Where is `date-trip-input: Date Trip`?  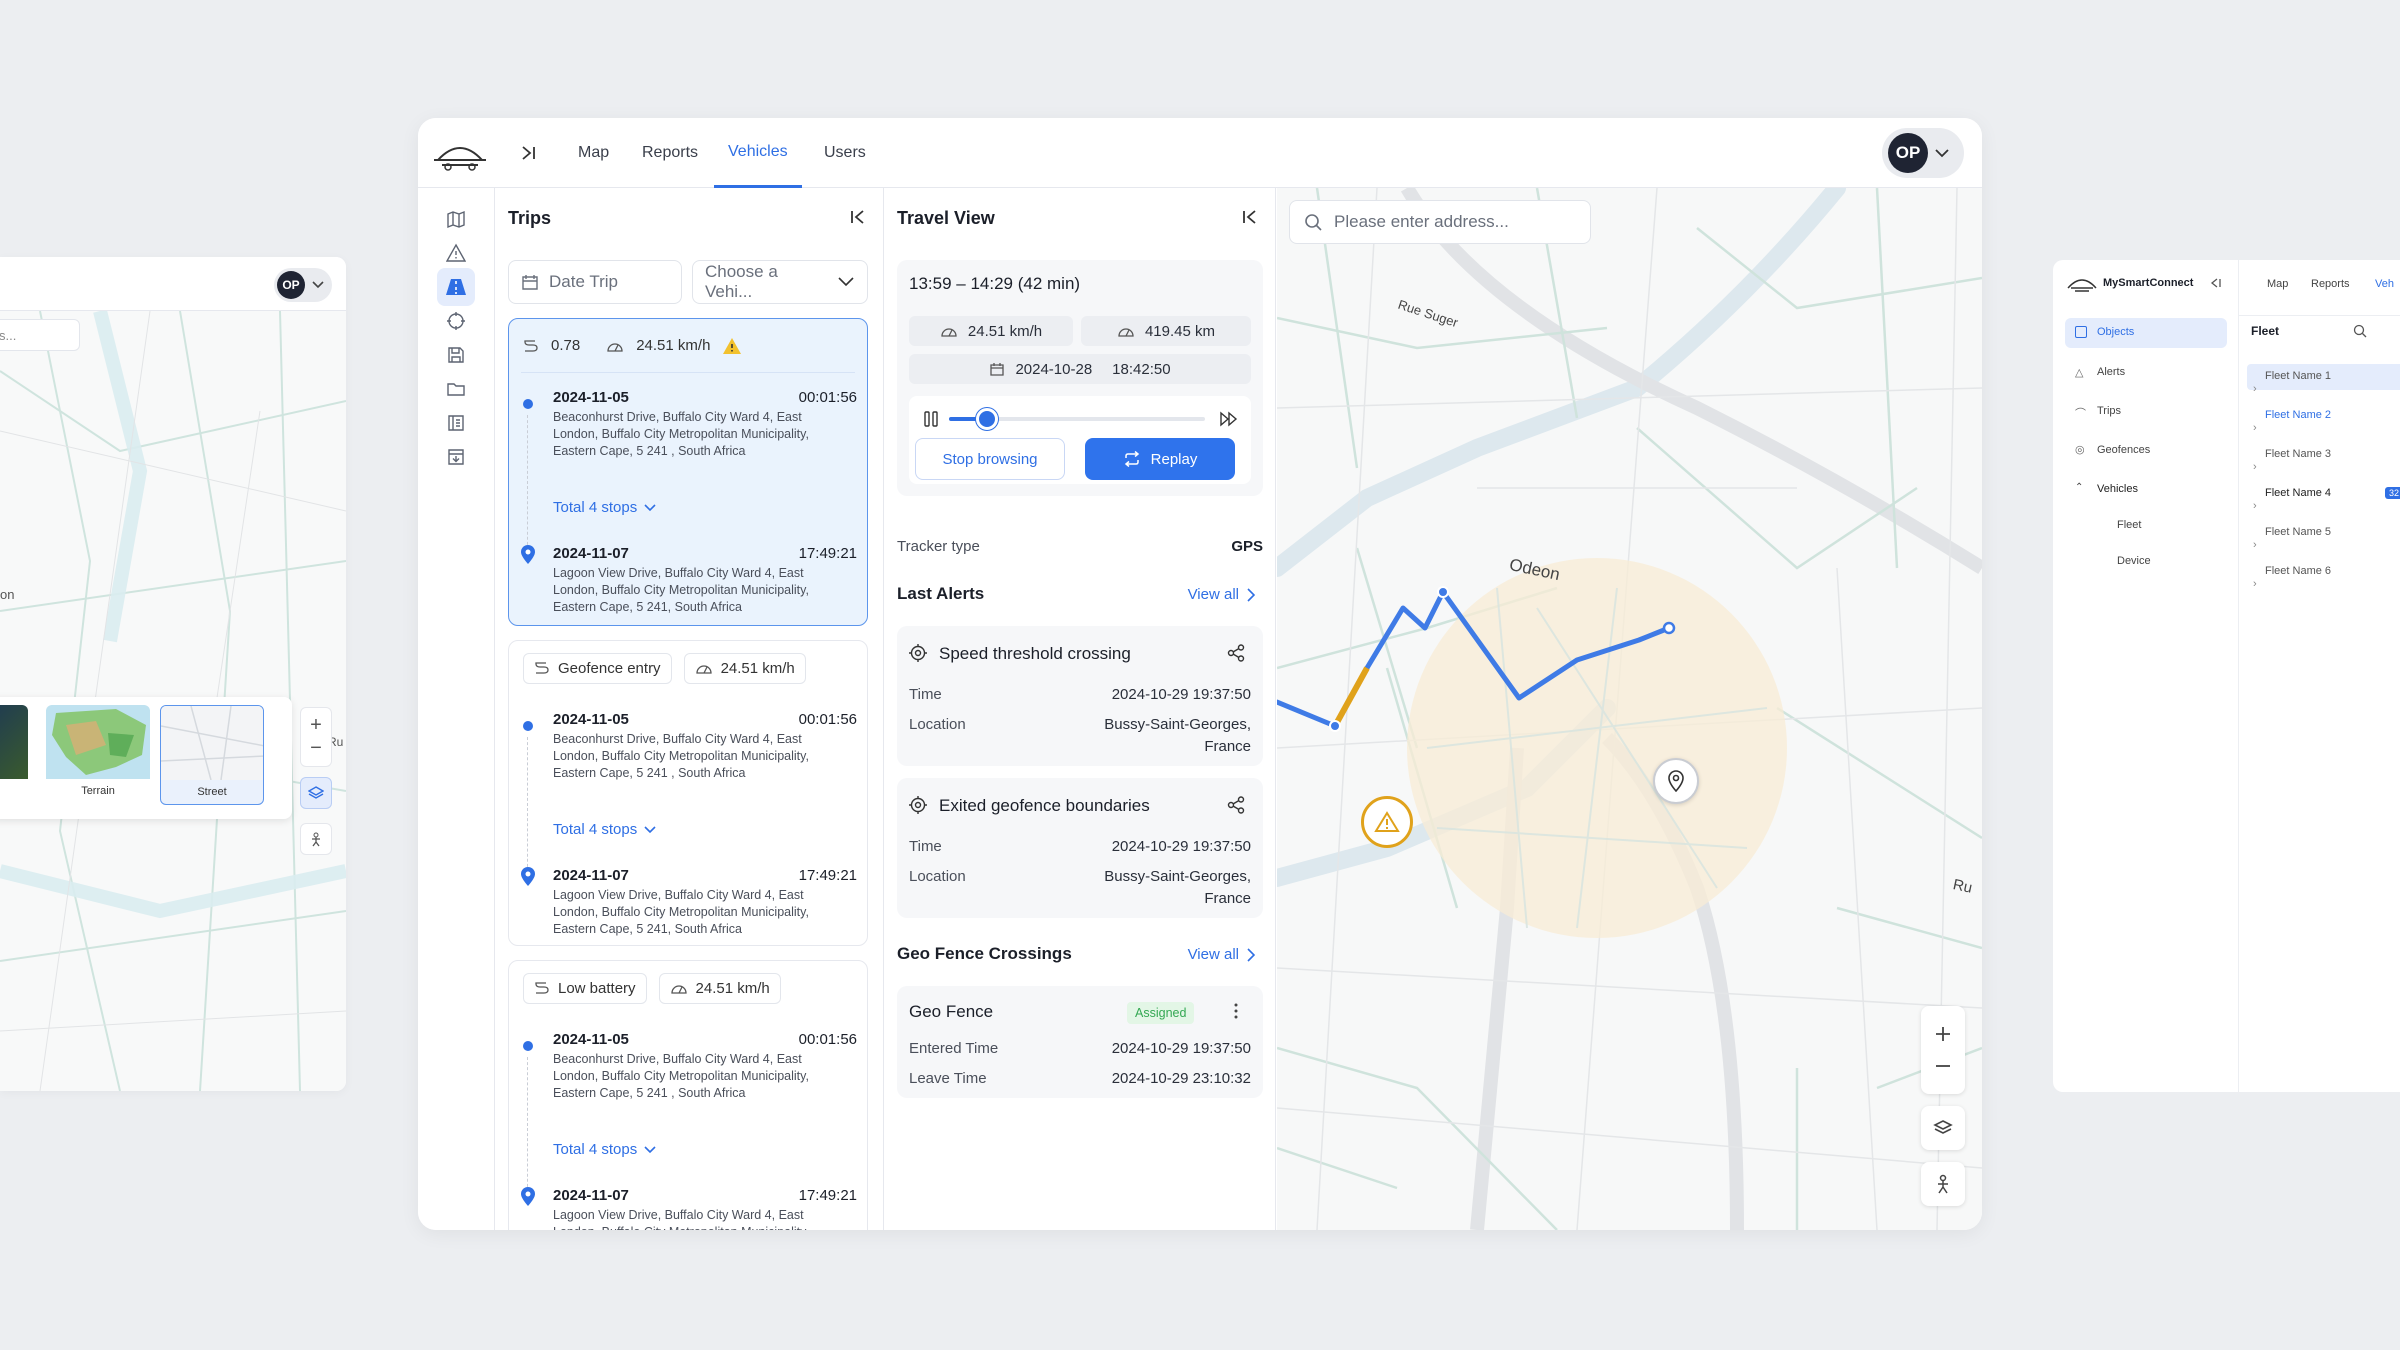 date-trip-input: Date Trip is located at coordinates (595, 282).